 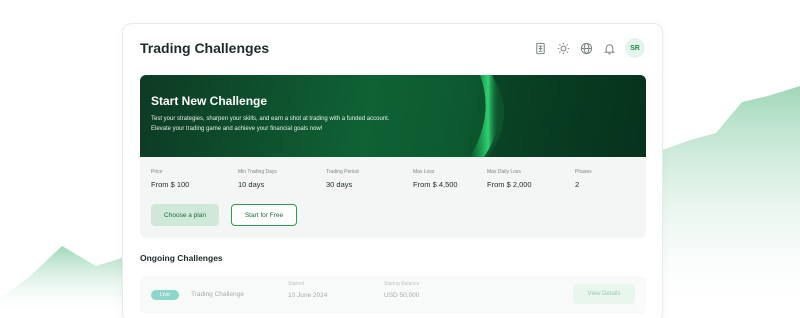 What do you see at coordinates (209, 101) in the screenshot?
I see `promo-title: Start New Challenge` at bounding box center [209, 101].